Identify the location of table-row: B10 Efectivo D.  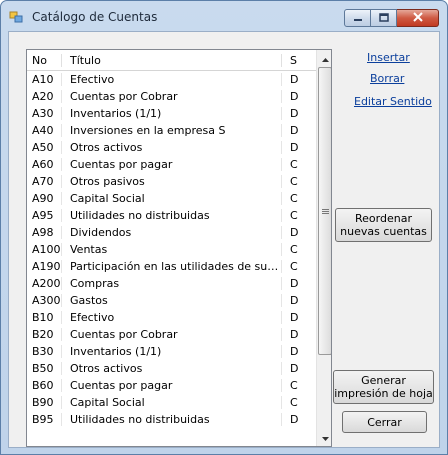
(171, 317).